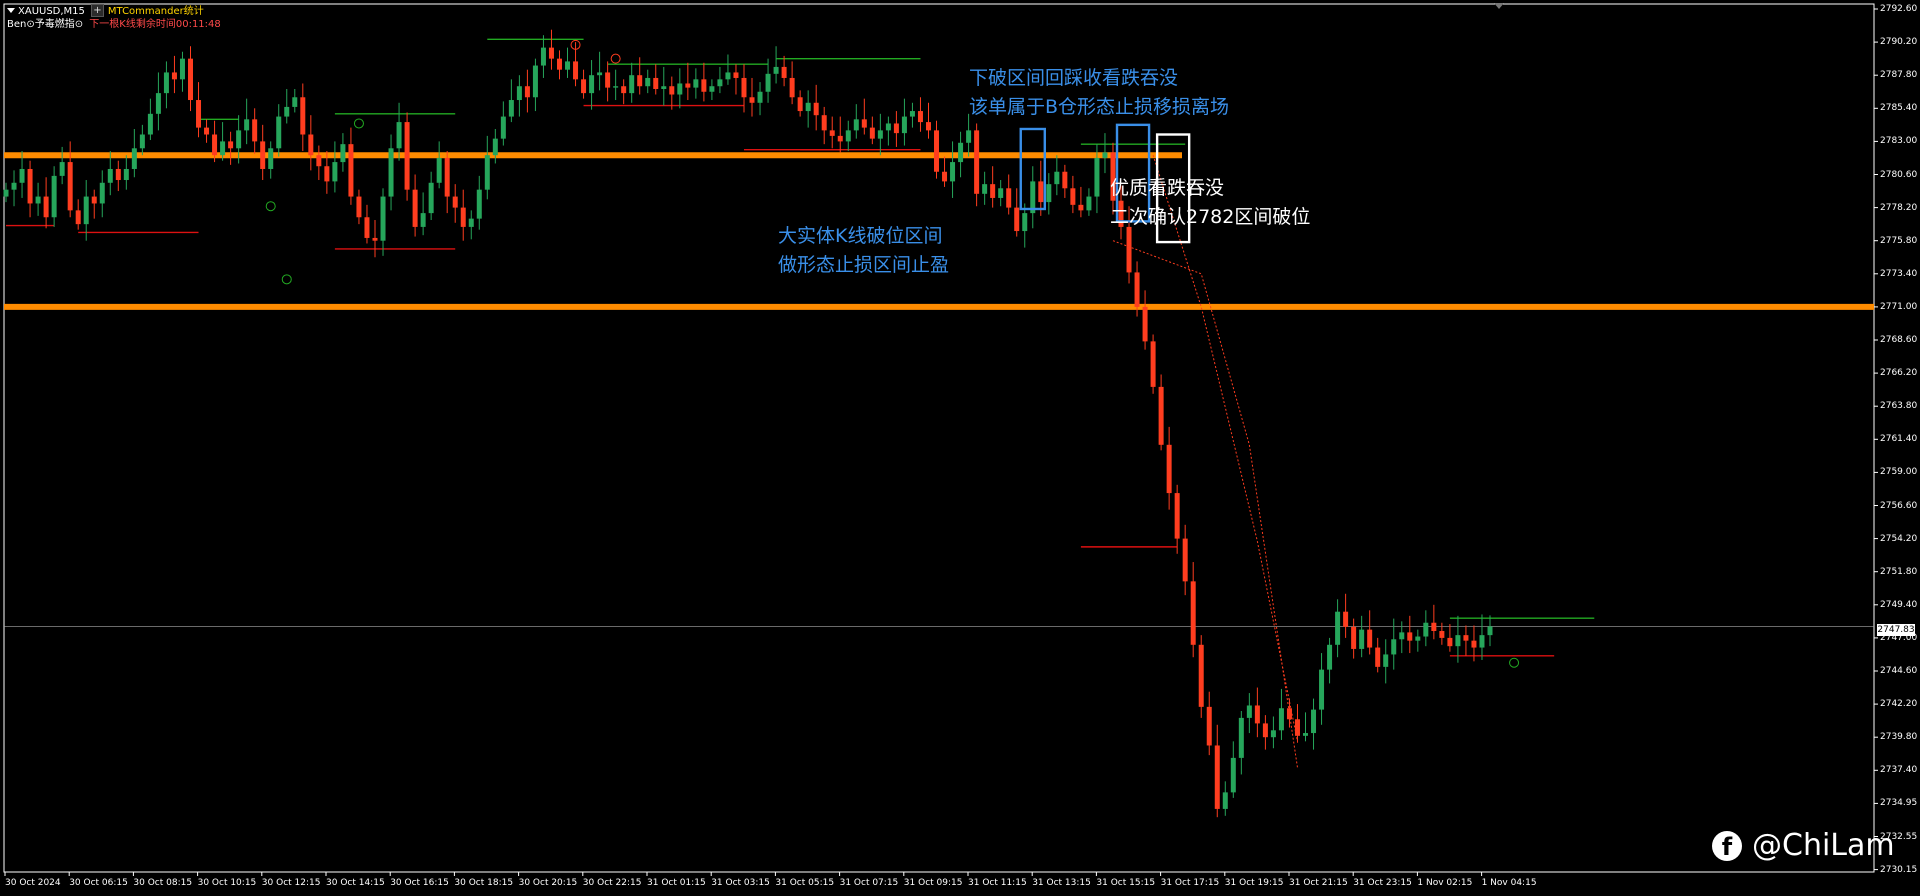 The height and width of the screenshot is (896, 1920). What do you see at coordinates (805, 883) in the screenshot?
I see `time-tick-label: 31 Oct 05:15` at bounding box center [805, 883].